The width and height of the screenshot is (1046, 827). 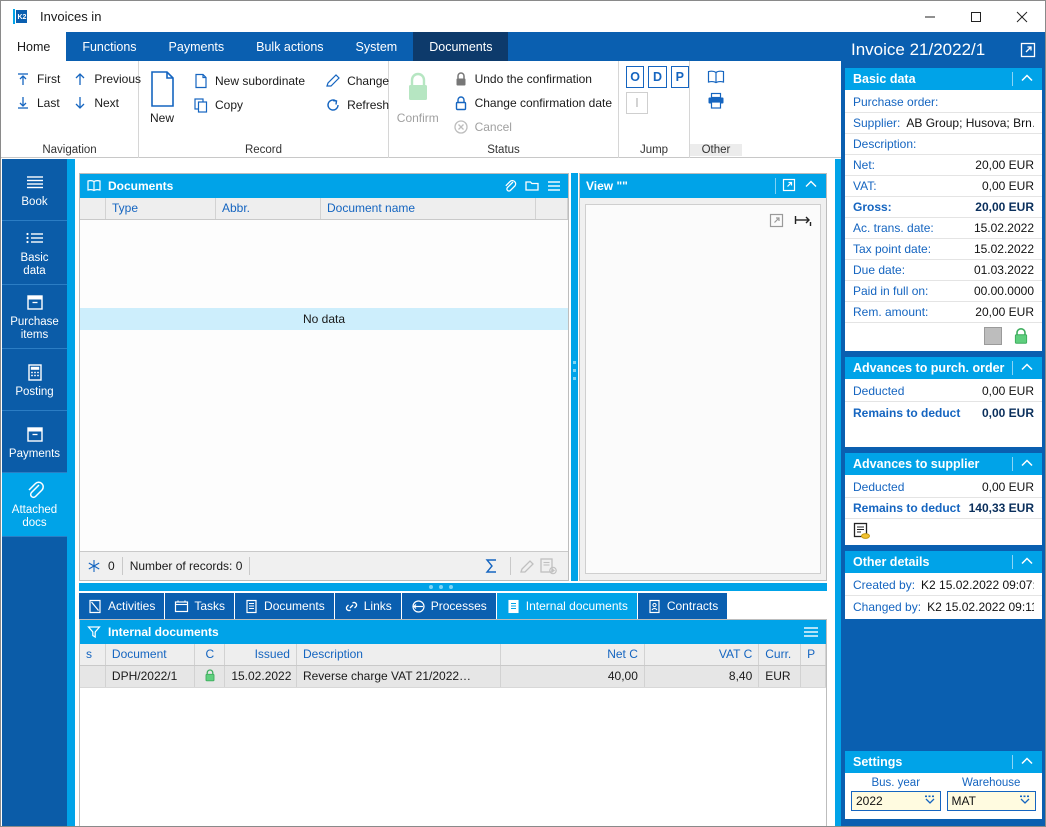 I want to click on command-last: Last, so click(x=37, y=103).